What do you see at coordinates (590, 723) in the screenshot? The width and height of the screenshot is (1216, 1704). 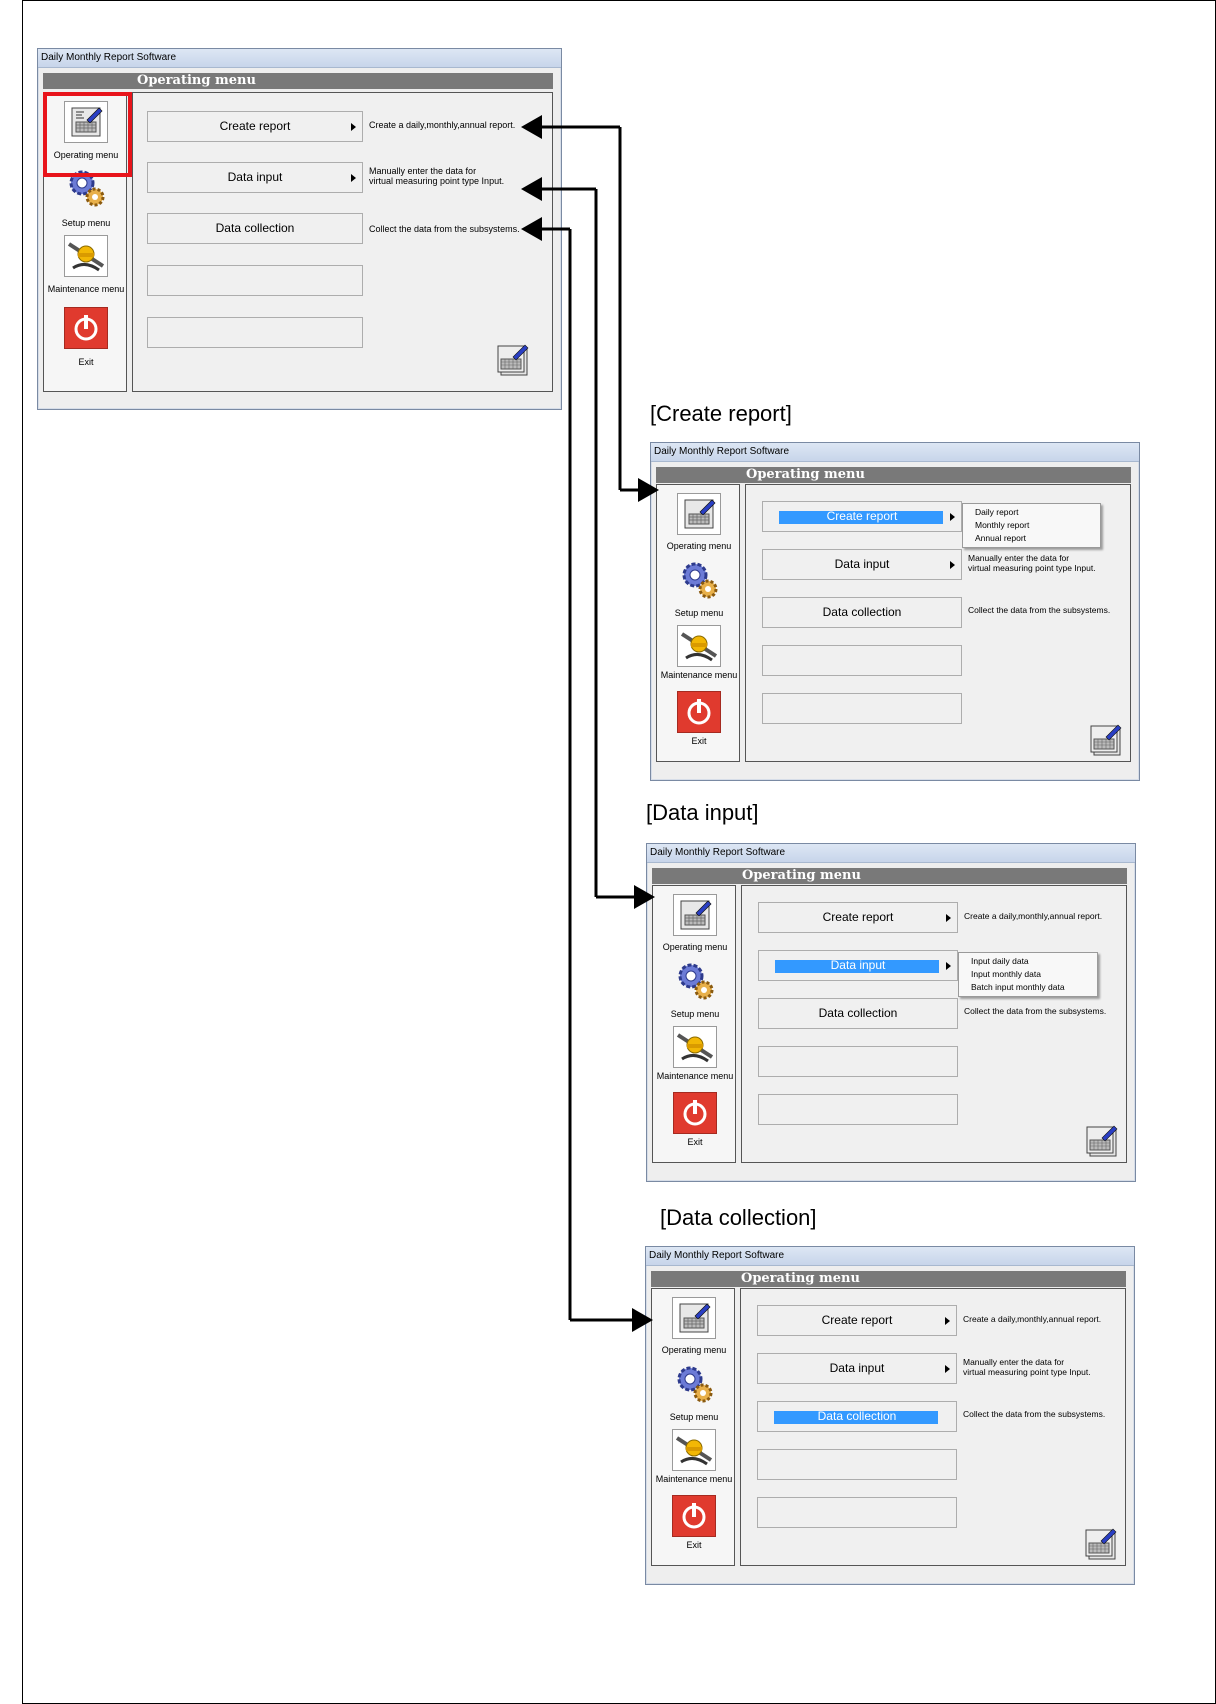 I see `connector-arrows` at bounding box center [590, 723].